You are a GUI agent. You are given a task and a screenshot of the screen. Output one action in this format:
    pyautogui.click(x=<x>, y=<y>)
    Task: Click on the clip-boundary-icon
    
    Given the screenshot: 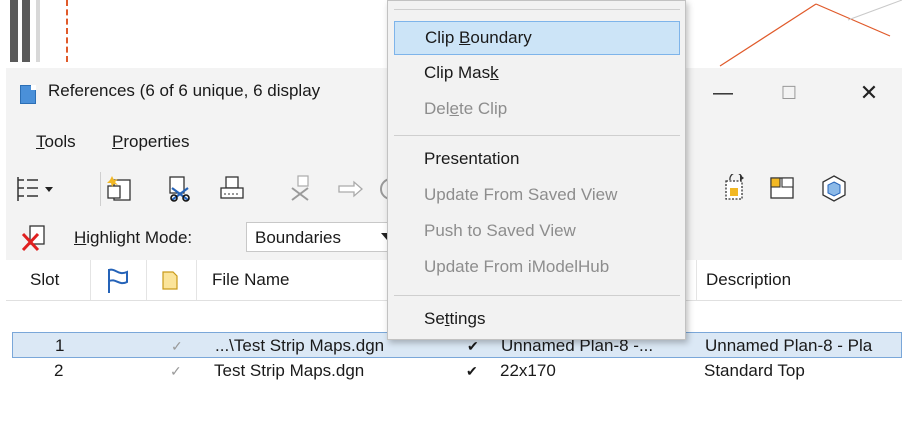 What is the action you would take?
    pyautogui.click(x=734, y=188)
    